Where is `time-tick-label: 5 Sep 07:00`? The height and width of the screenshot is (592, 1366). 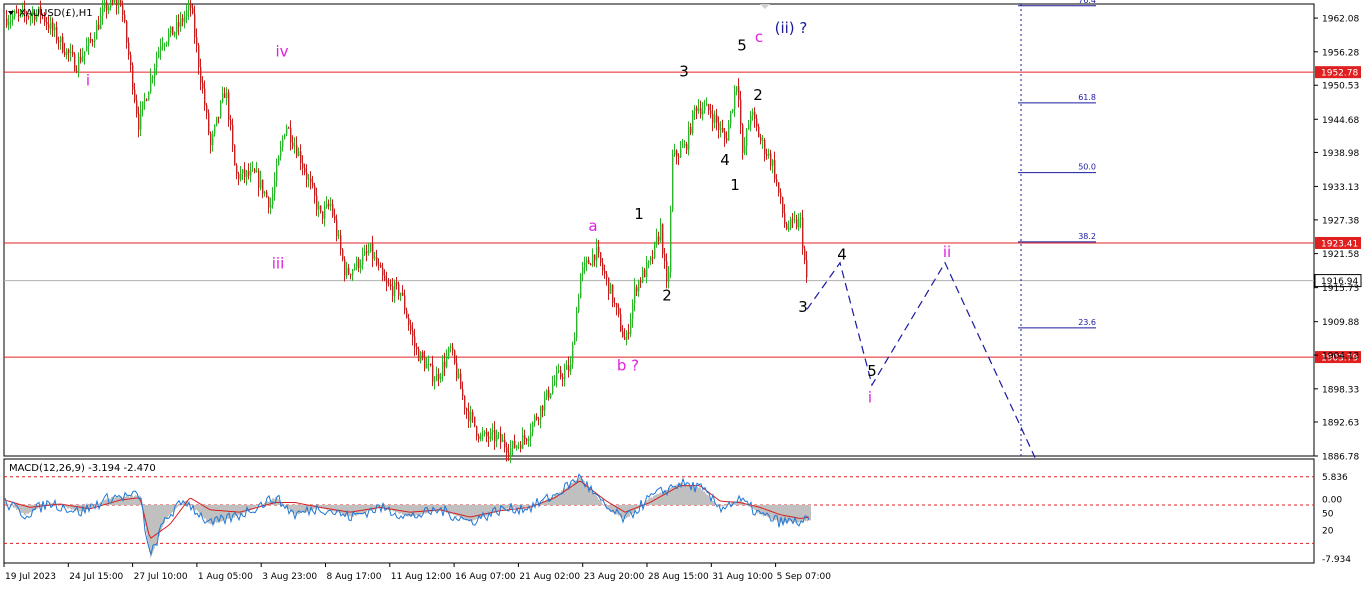
time-tick-label: 5 Sep 07:00 is located at coordinates (804, 577).